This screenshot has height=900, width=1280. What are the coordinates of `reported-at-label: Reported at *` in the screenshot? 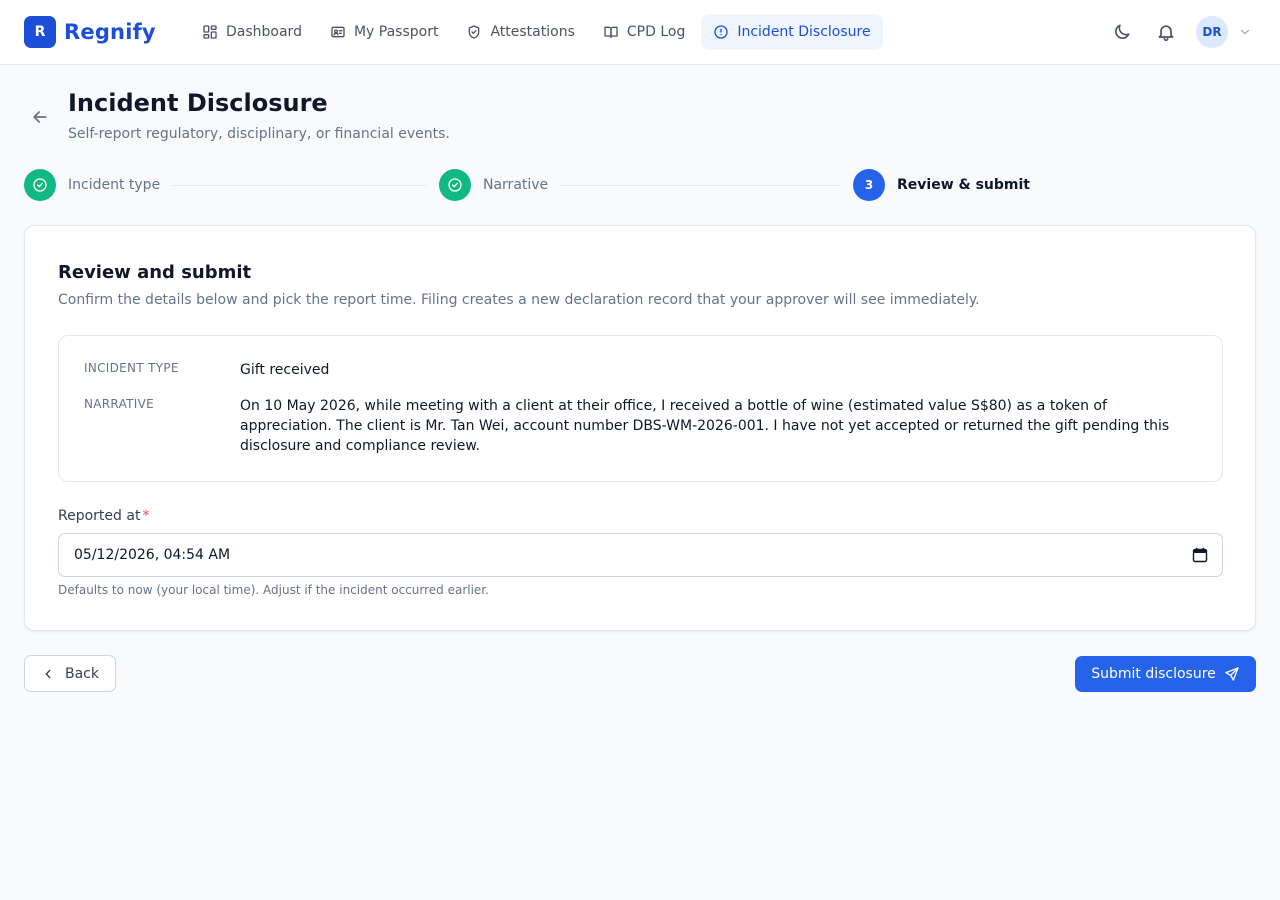 It's located at (103, 516).